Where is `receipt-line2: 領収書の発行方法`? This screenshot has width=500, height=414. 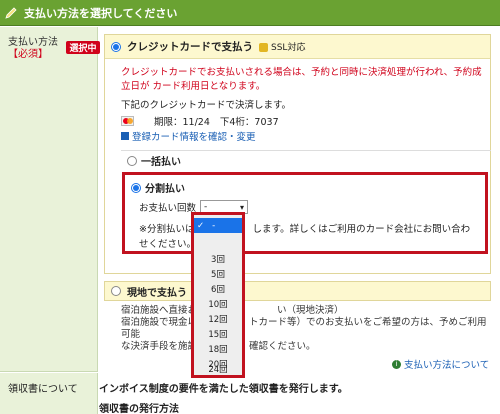
receipt-line2: 領収書の発行方法 is located at coordinates (139, 409).